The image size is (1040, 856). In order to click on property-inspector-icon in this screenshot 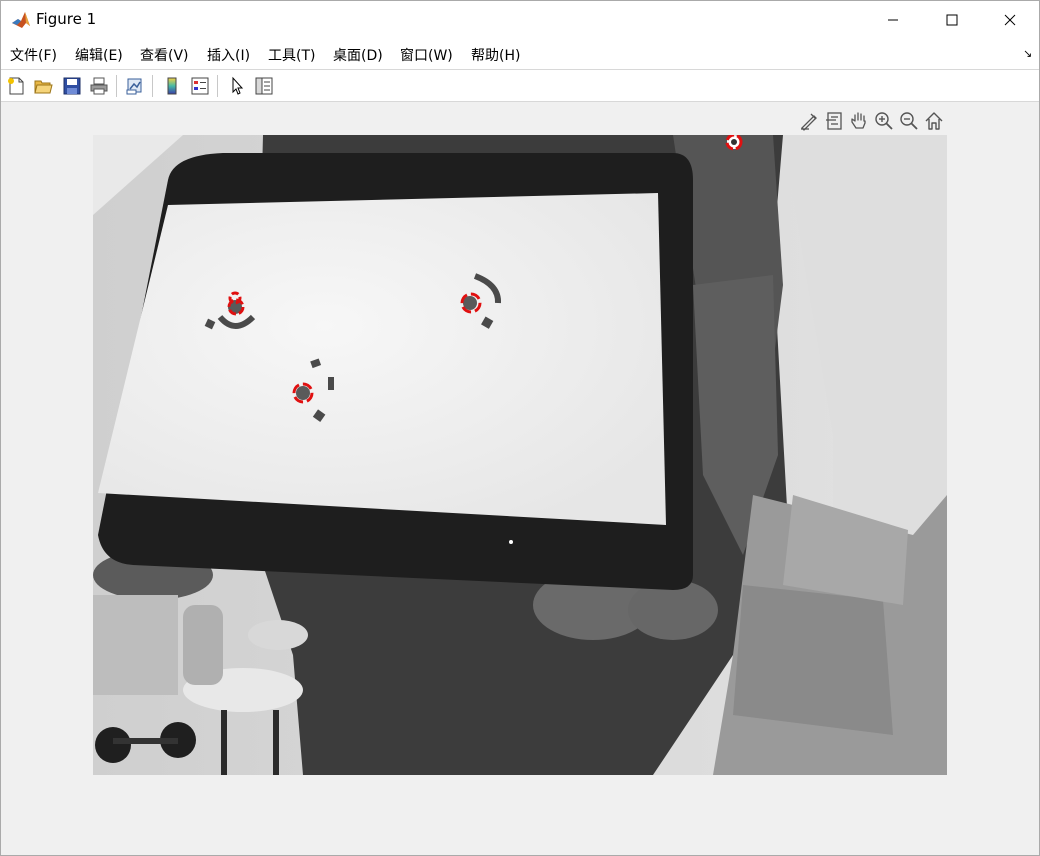, I will do `click(264, 86)`.